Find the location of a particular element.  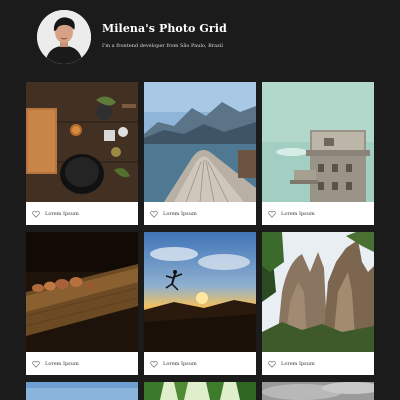

photo-blue-sky is located at coordinates (82, 391).